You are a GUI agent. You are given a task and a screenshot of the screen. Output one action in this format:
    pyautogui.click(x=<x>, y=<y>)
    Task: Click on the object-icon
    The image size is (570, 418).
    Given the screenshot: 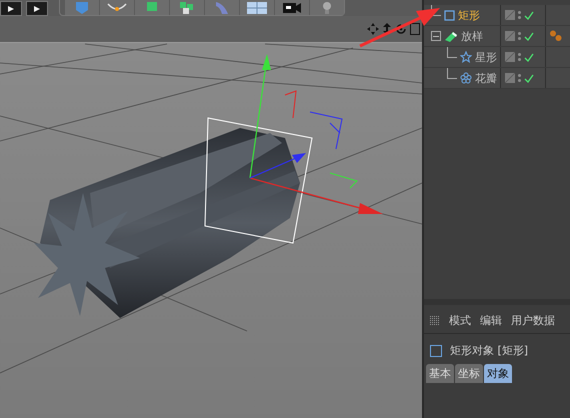 What is the action you would take?
    pyautogui.click(x=436, y=350)
    